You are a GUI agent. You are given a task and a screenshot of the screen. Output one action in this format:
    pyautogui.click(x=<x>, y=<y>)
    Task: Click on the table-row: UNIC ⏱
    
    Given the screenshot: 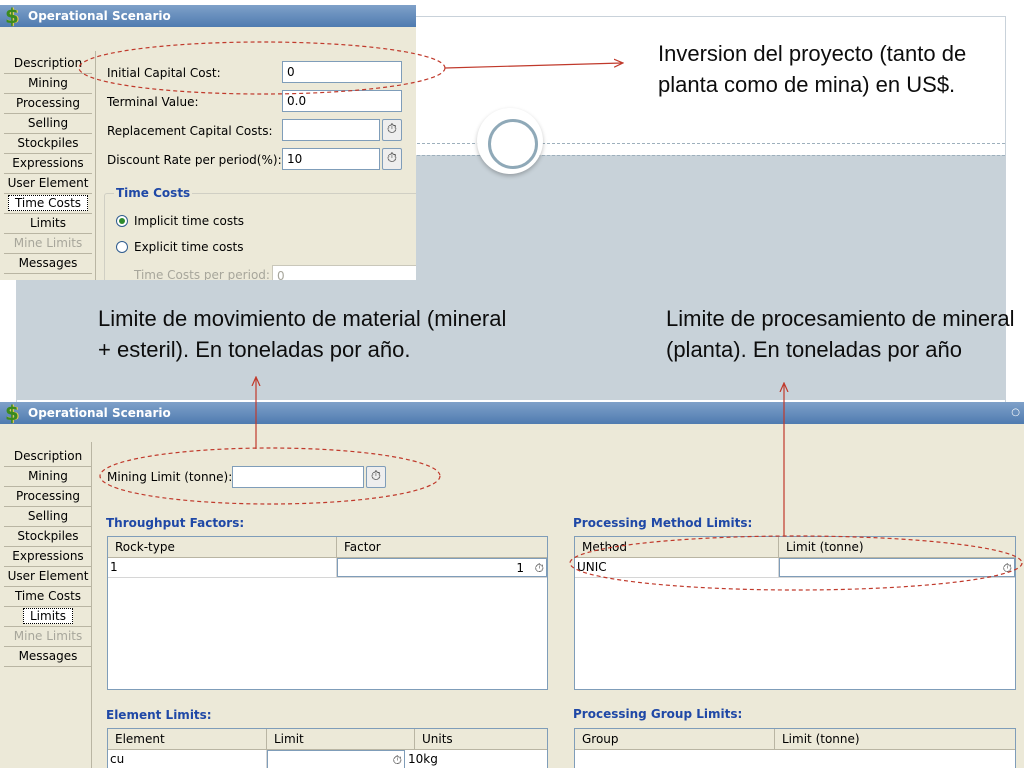 What is the action you would take?
    pyautogui.click(x=795, y=568)
    